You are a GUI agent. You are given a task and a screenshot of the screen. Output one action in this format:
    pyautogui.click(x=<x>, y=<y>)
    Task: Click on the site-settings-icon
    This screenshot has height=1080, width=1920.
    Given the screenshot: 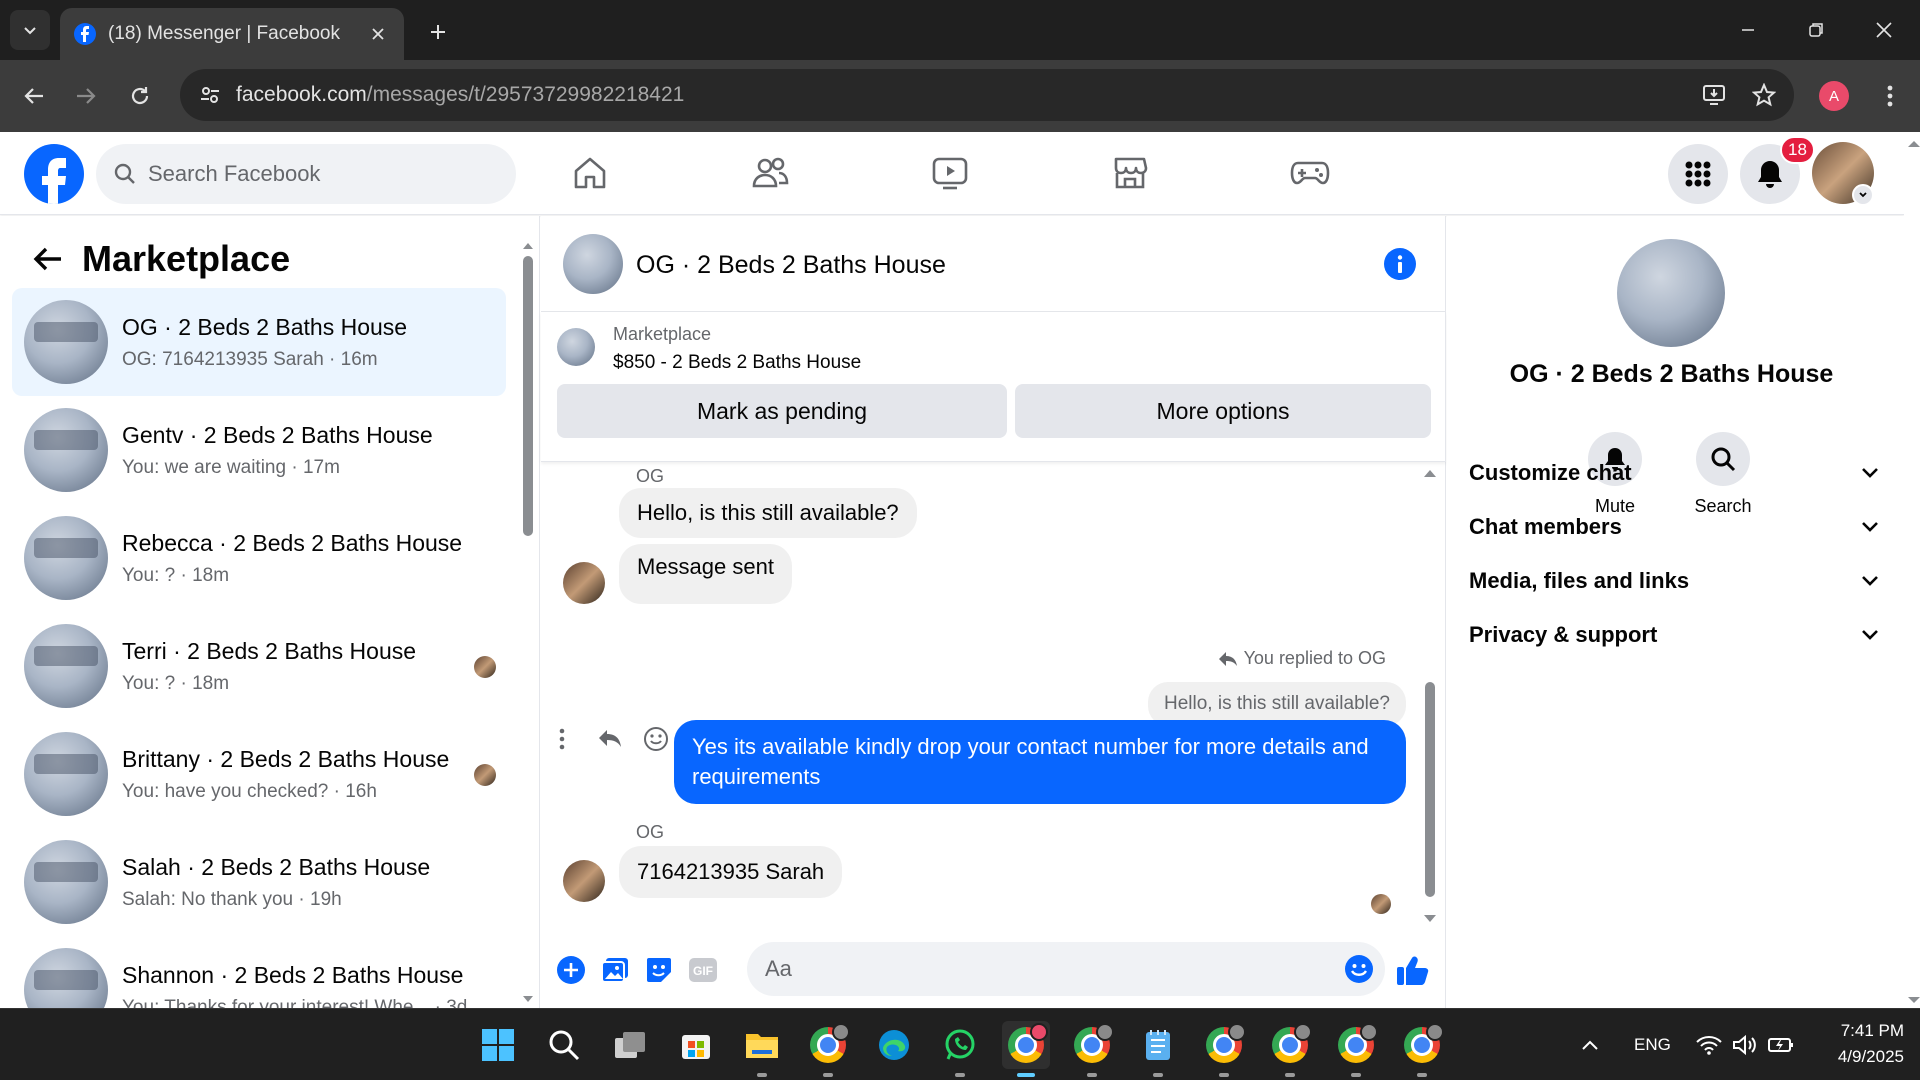 What is the action you would take?
    pyautogui.click(x=210, y=95)
    